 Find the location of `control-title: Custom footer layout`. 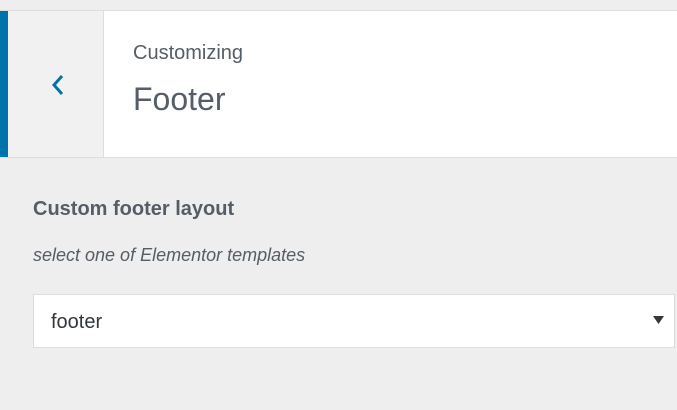

control-title: Custom footer layout is located at coordinates (134, 209).